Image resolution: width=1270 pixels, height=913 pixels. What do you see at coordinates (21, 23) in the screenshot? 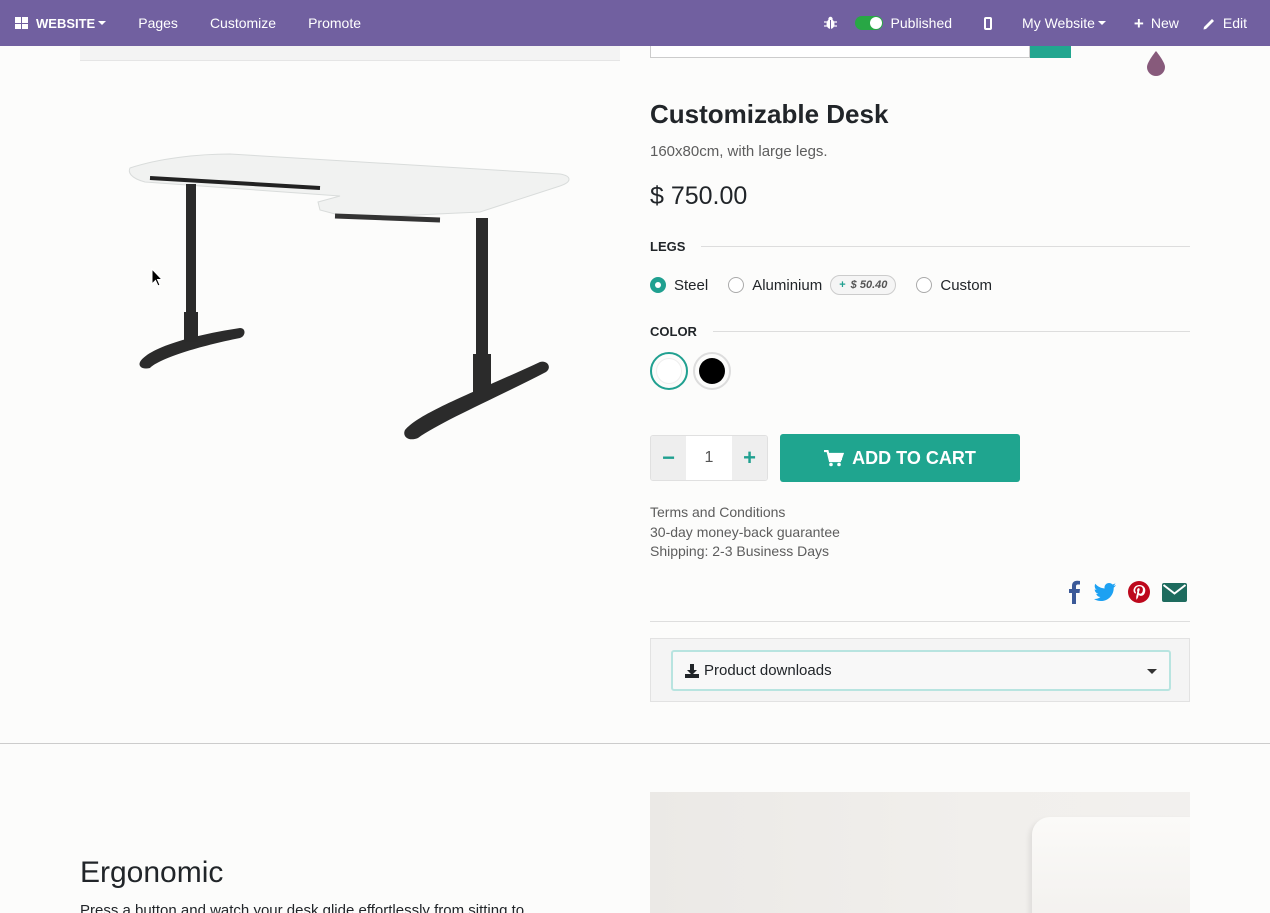
I see `apps-grid-icon` at bounding box center [21, 23].